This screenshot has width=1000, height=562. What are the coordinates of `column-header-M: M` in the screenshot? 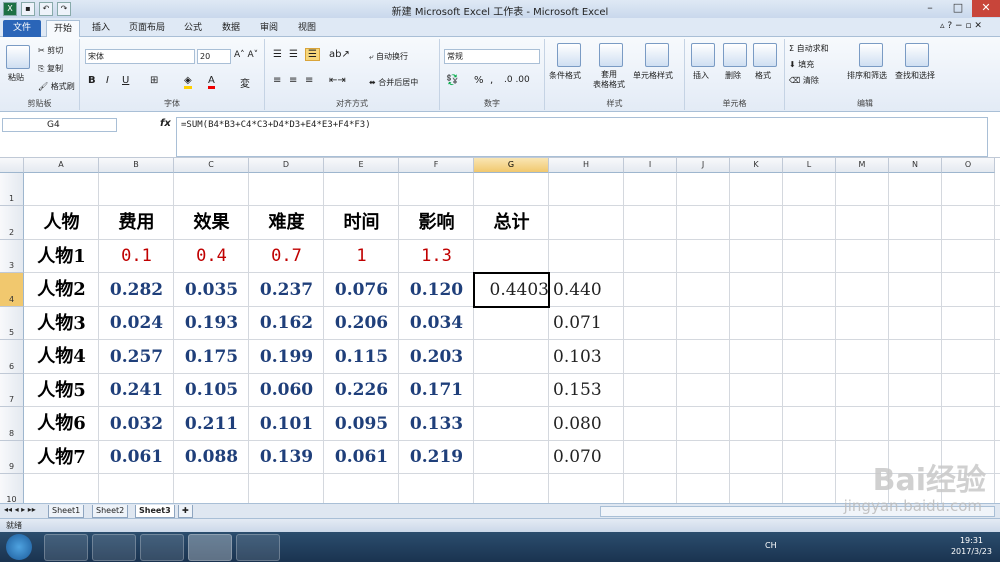 It's located at (862, 165).